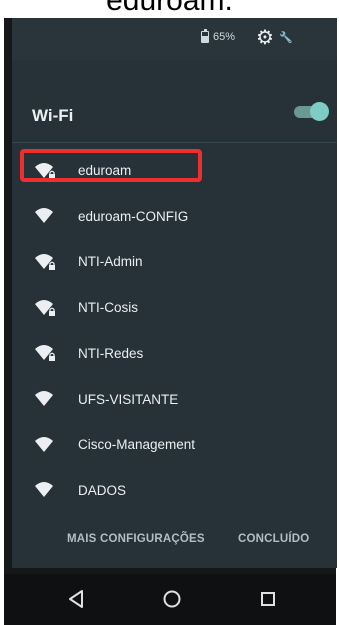 This screenshot has height=625, width=339. Describe the element at coordinates (174, 261) in the screenshot. I see `network-row: NTI-Admin` at that location.